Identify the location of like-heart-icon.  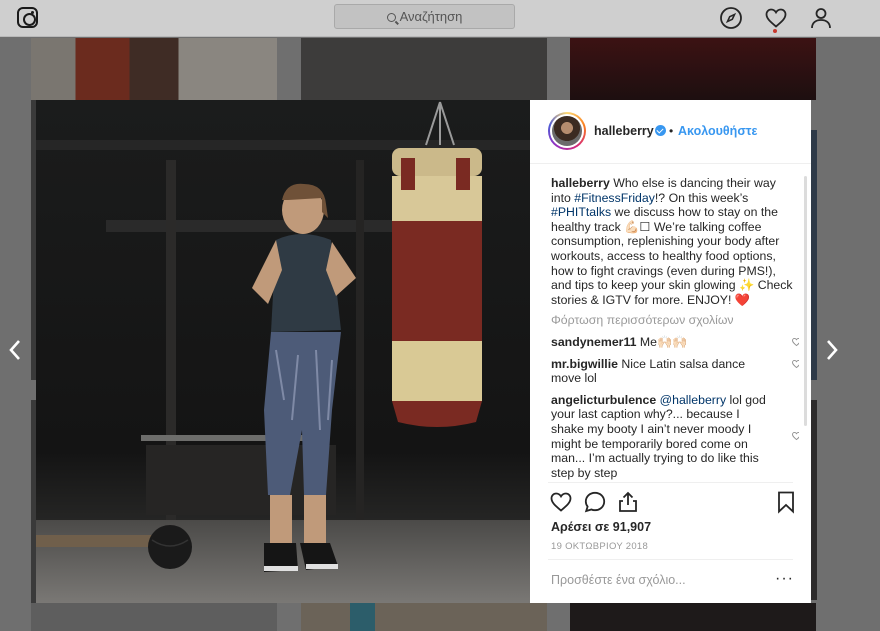
(561, 502).